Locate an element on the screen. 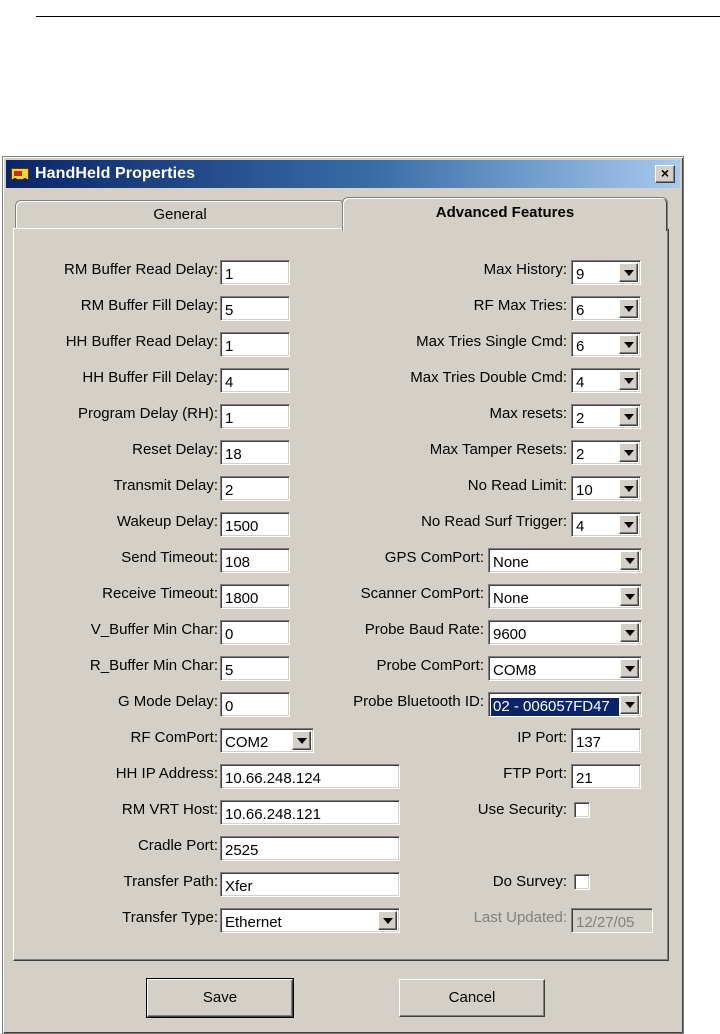 This screenshot has height=1034, width=720. rm-vrt-host-label: RM VRT Host: is located at coordinates (169, 809).